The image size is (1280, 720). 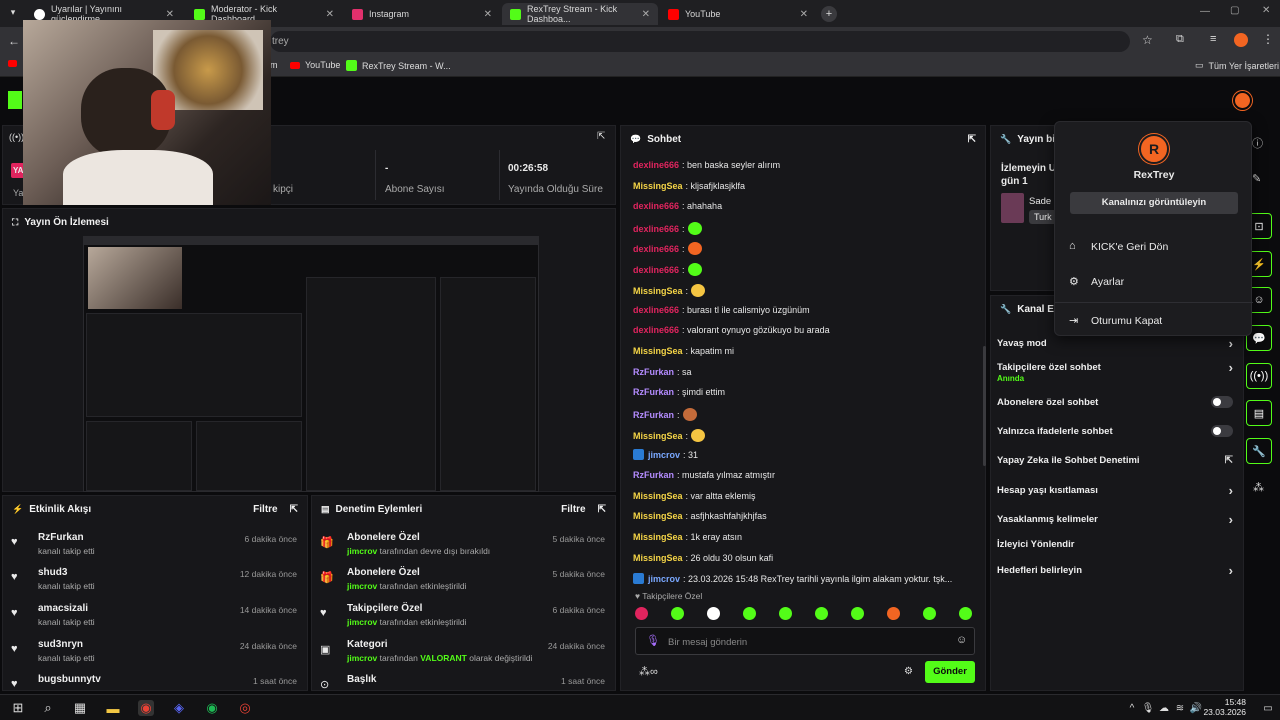 What do you see at coordinates (245, 708) in the screenshot?
I see `obs-icon: ◎` at bounding box center [245, 708].